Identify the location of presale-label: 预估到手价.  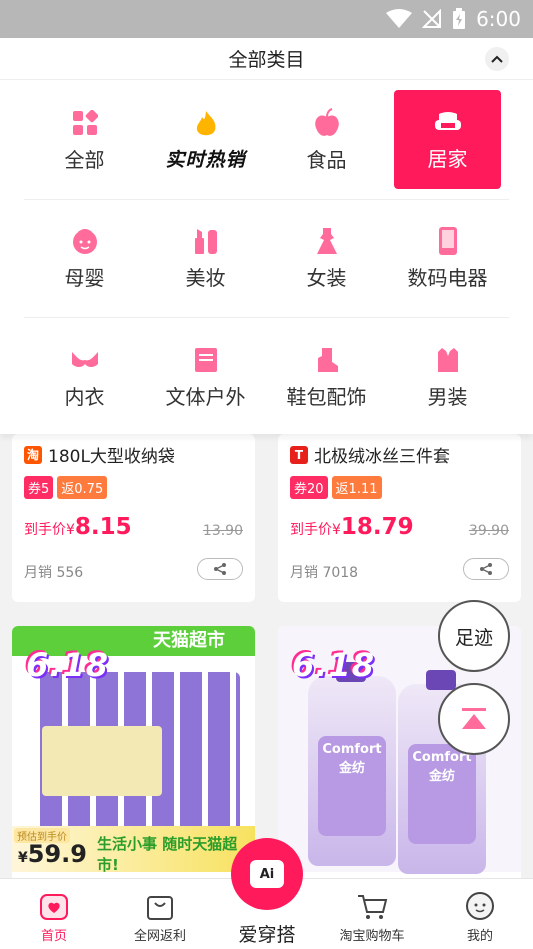
(42, 835).